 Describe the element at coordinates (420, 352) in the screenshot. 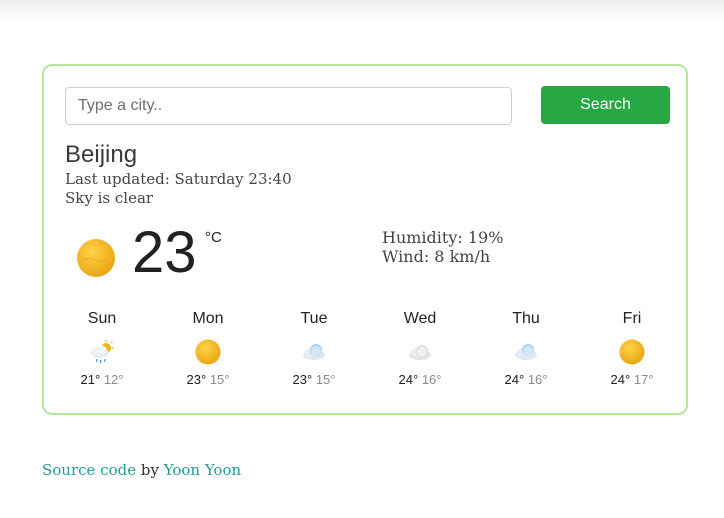

I see `cloud-gray-icon` at that location.